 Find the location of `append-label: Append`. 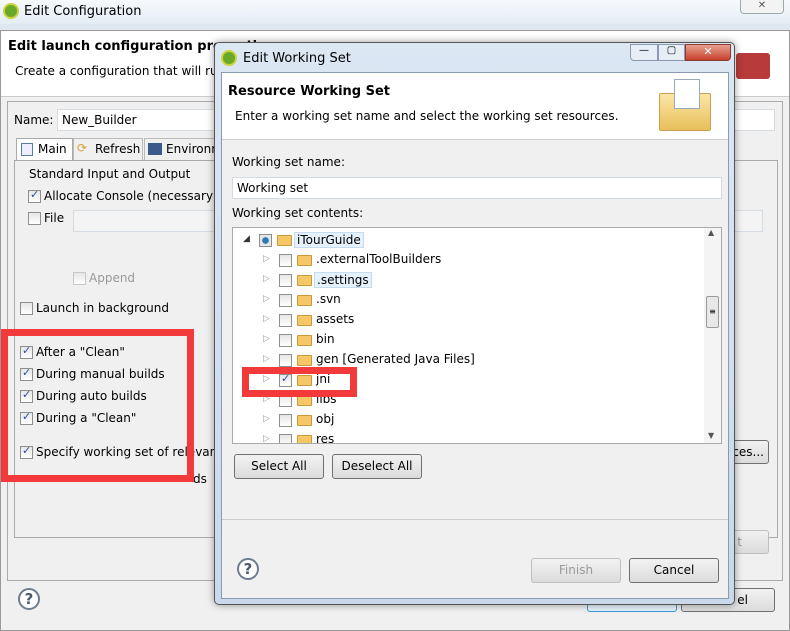

append-label: Append is located at coordinates (112, 278).